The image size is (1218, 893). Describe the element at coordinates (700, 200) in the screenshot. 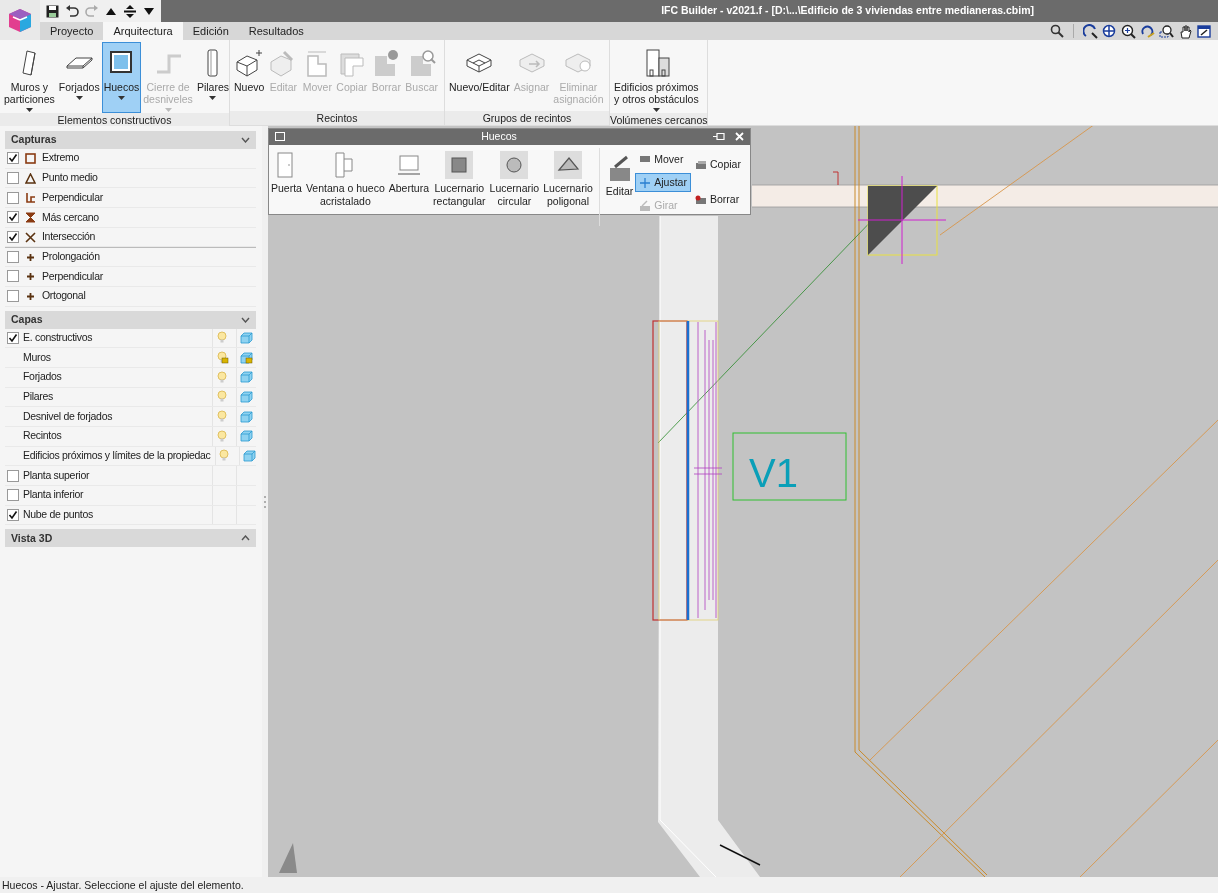

I see `delete-icon` at that location.